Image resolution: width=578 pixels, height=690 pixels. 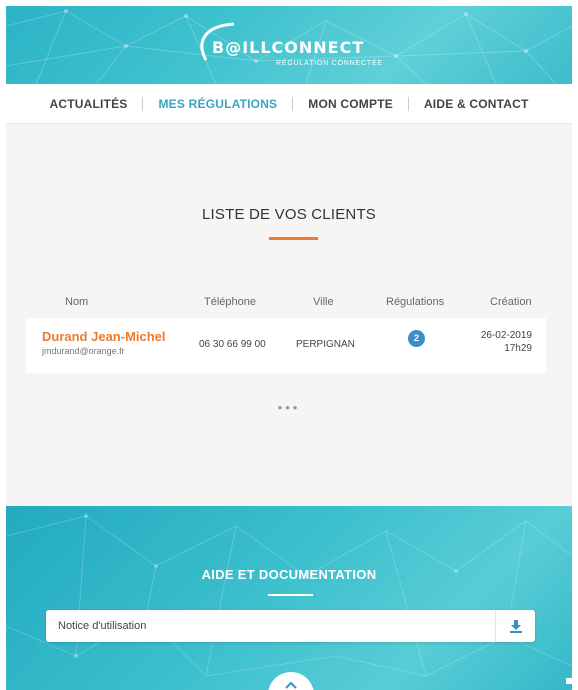 What do you see at coordinates (232, 344) in the screenshot?
I see `client-phone: 06 30 66 99 00` at bounding box center [232, 344].